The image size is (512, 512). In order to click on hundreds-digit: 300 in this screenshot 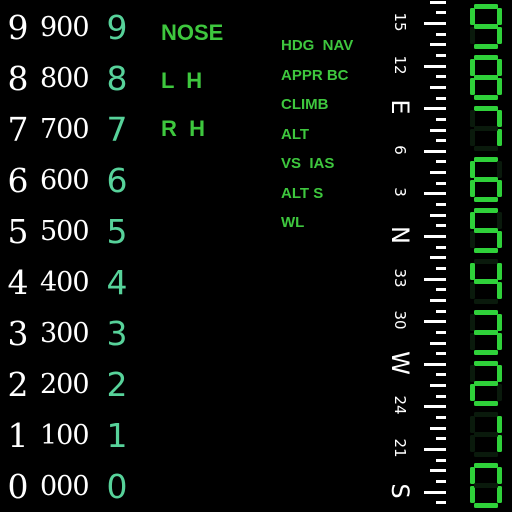, I will do `click(65, 333)`.